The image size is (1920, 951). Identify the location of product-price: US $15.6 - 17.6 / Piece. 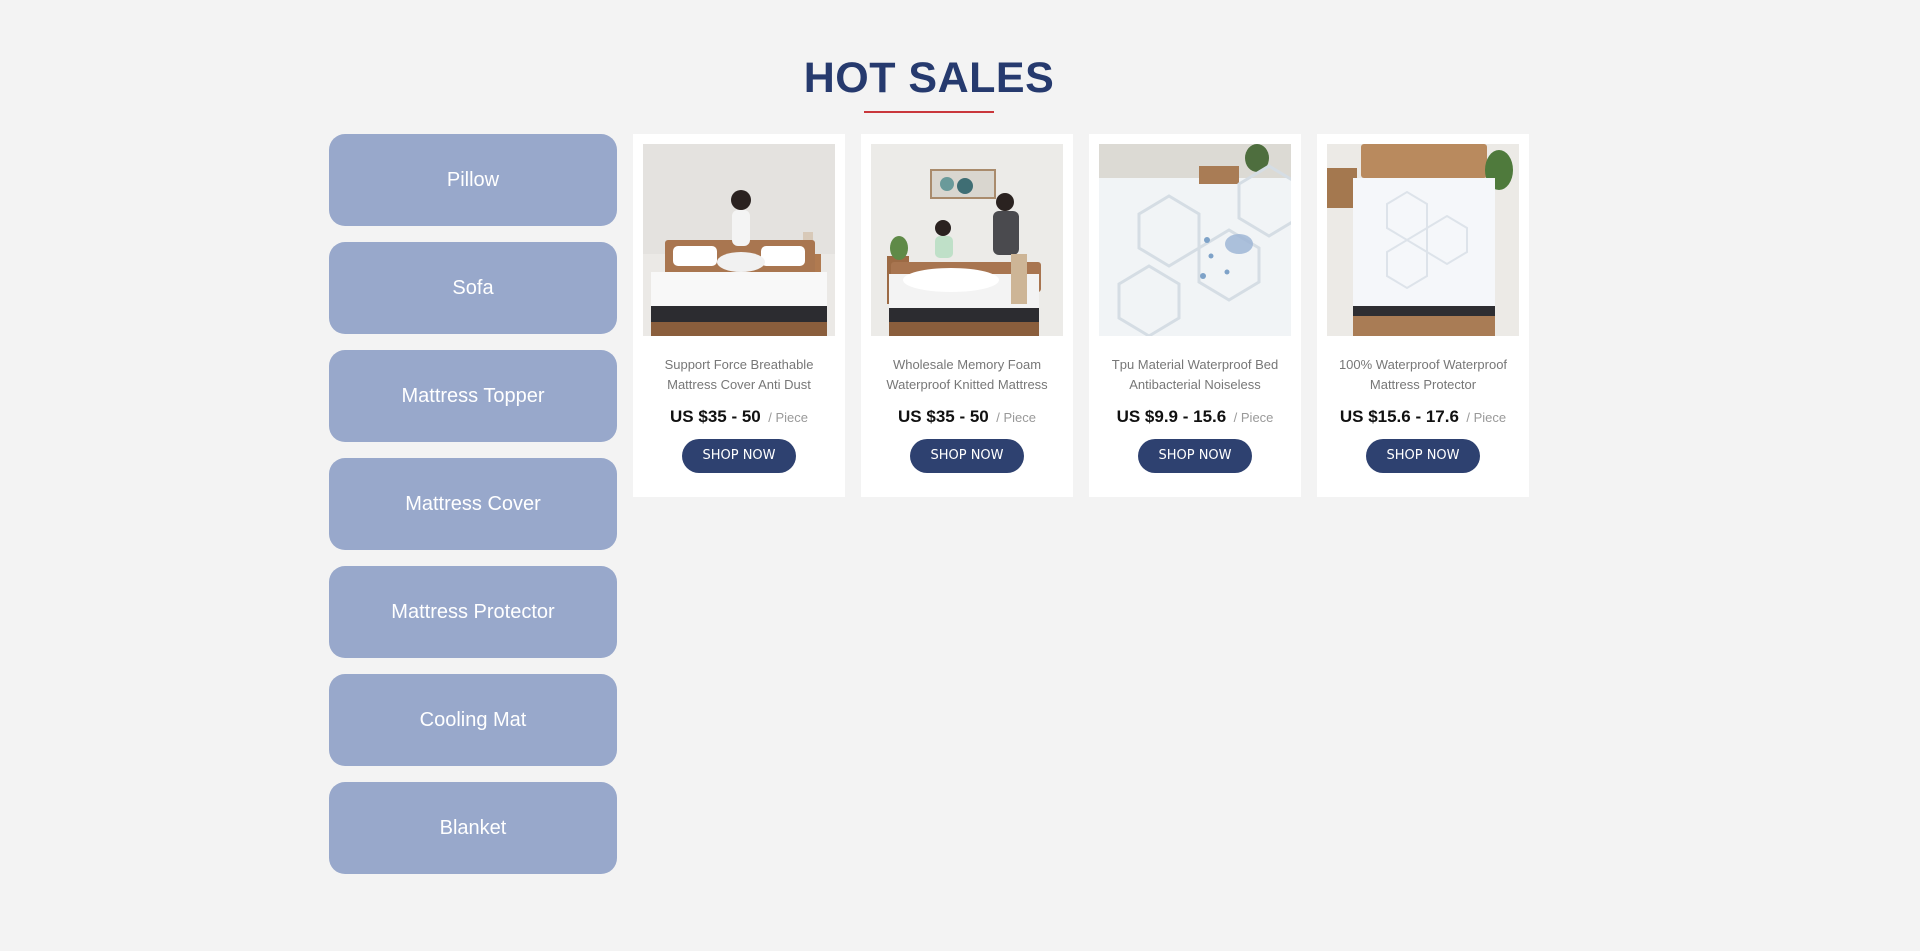
(1423, 417).